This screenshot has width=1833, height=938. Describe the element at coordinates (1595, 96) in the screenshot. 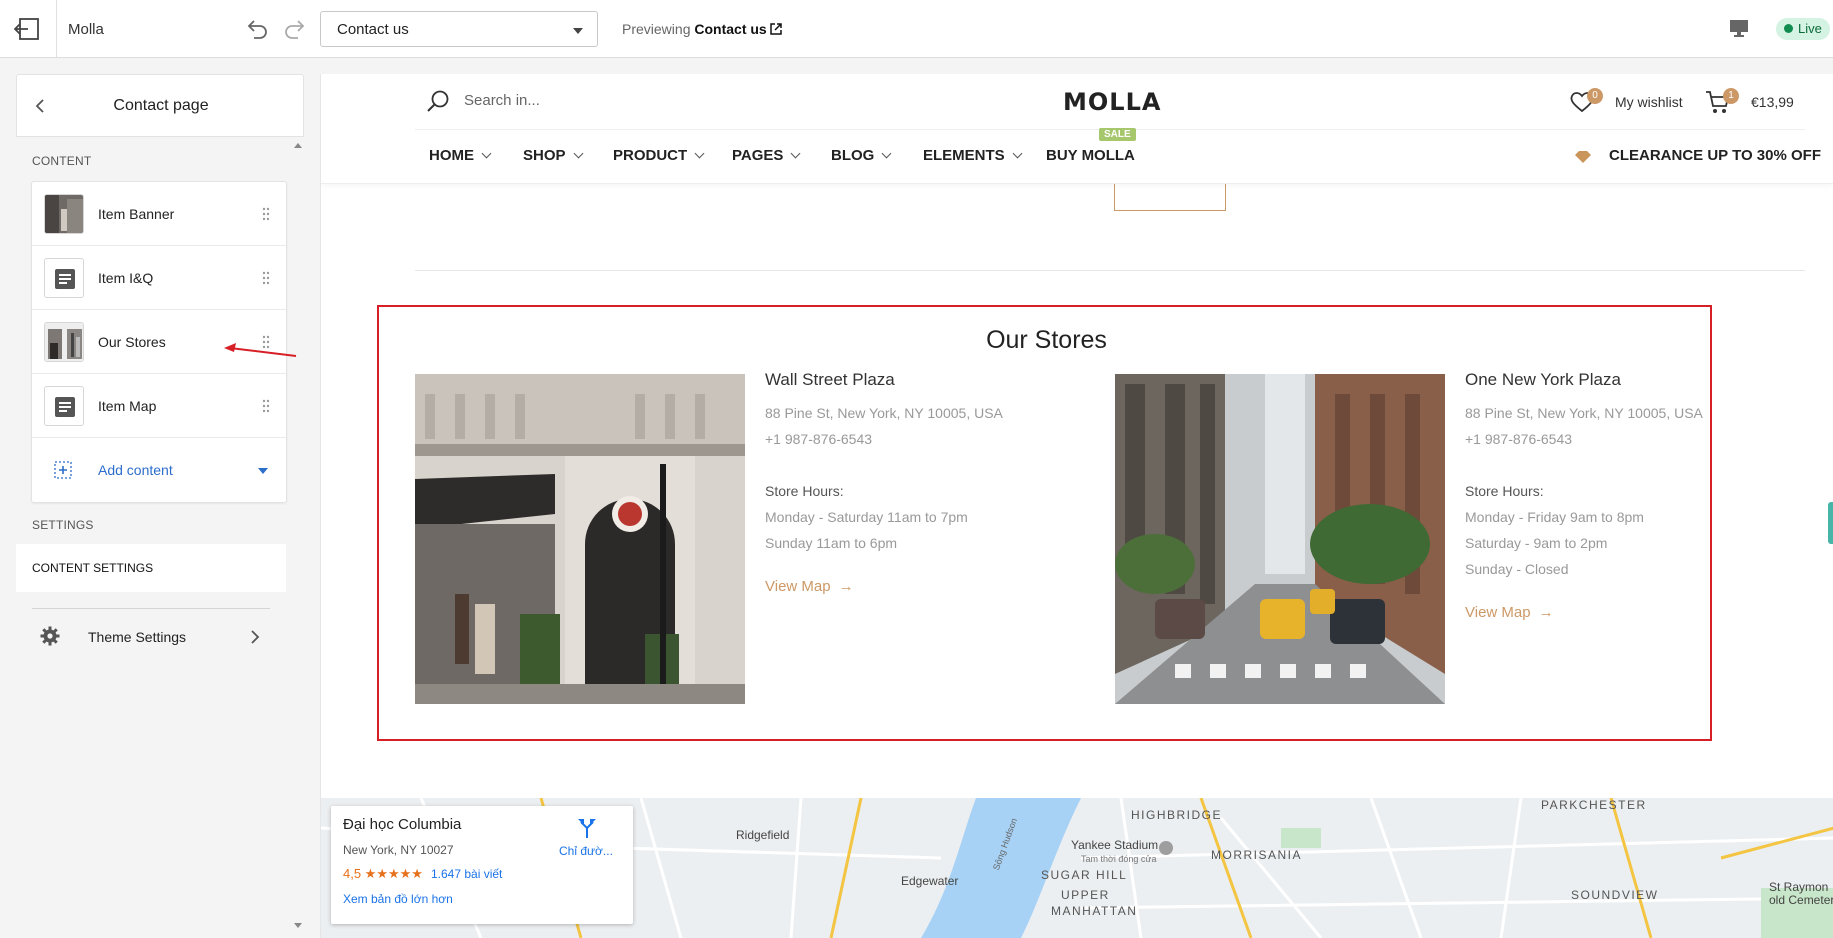

I see `wishlist-count-badge: 0` at that location.